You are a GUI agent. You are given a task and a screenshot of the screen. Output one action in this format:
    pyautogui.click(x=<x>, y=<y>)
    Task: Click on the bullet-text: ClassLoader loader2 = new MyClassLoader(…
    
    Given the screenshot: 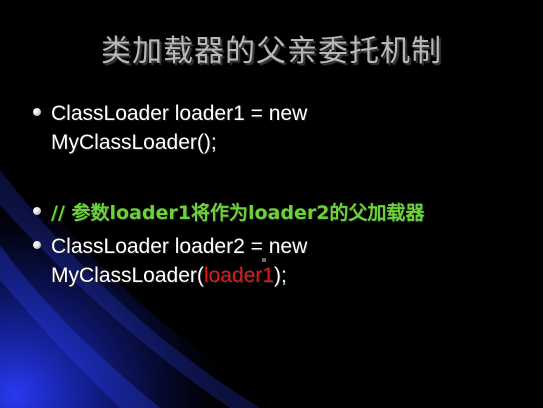 What is the action you would take?
    pyautogui.click(x=291, y=261)
    